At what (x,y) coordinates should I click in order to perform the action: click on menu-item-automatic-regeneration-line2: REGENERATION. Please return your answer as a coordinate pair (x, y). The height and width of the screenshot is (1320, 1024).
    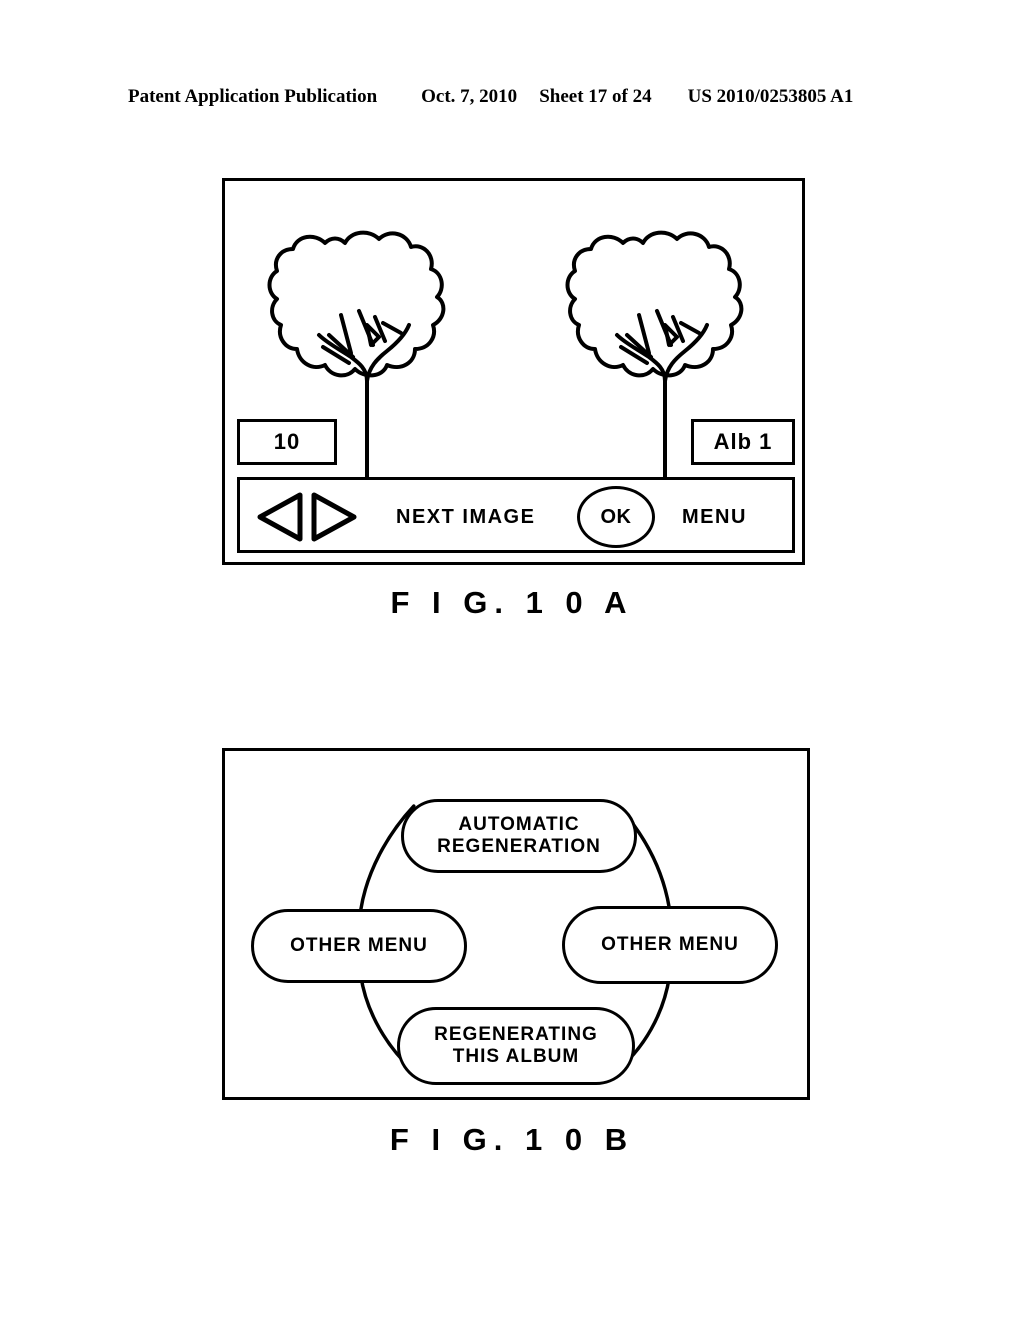
    Looking at the image, I should click on (519, 846).